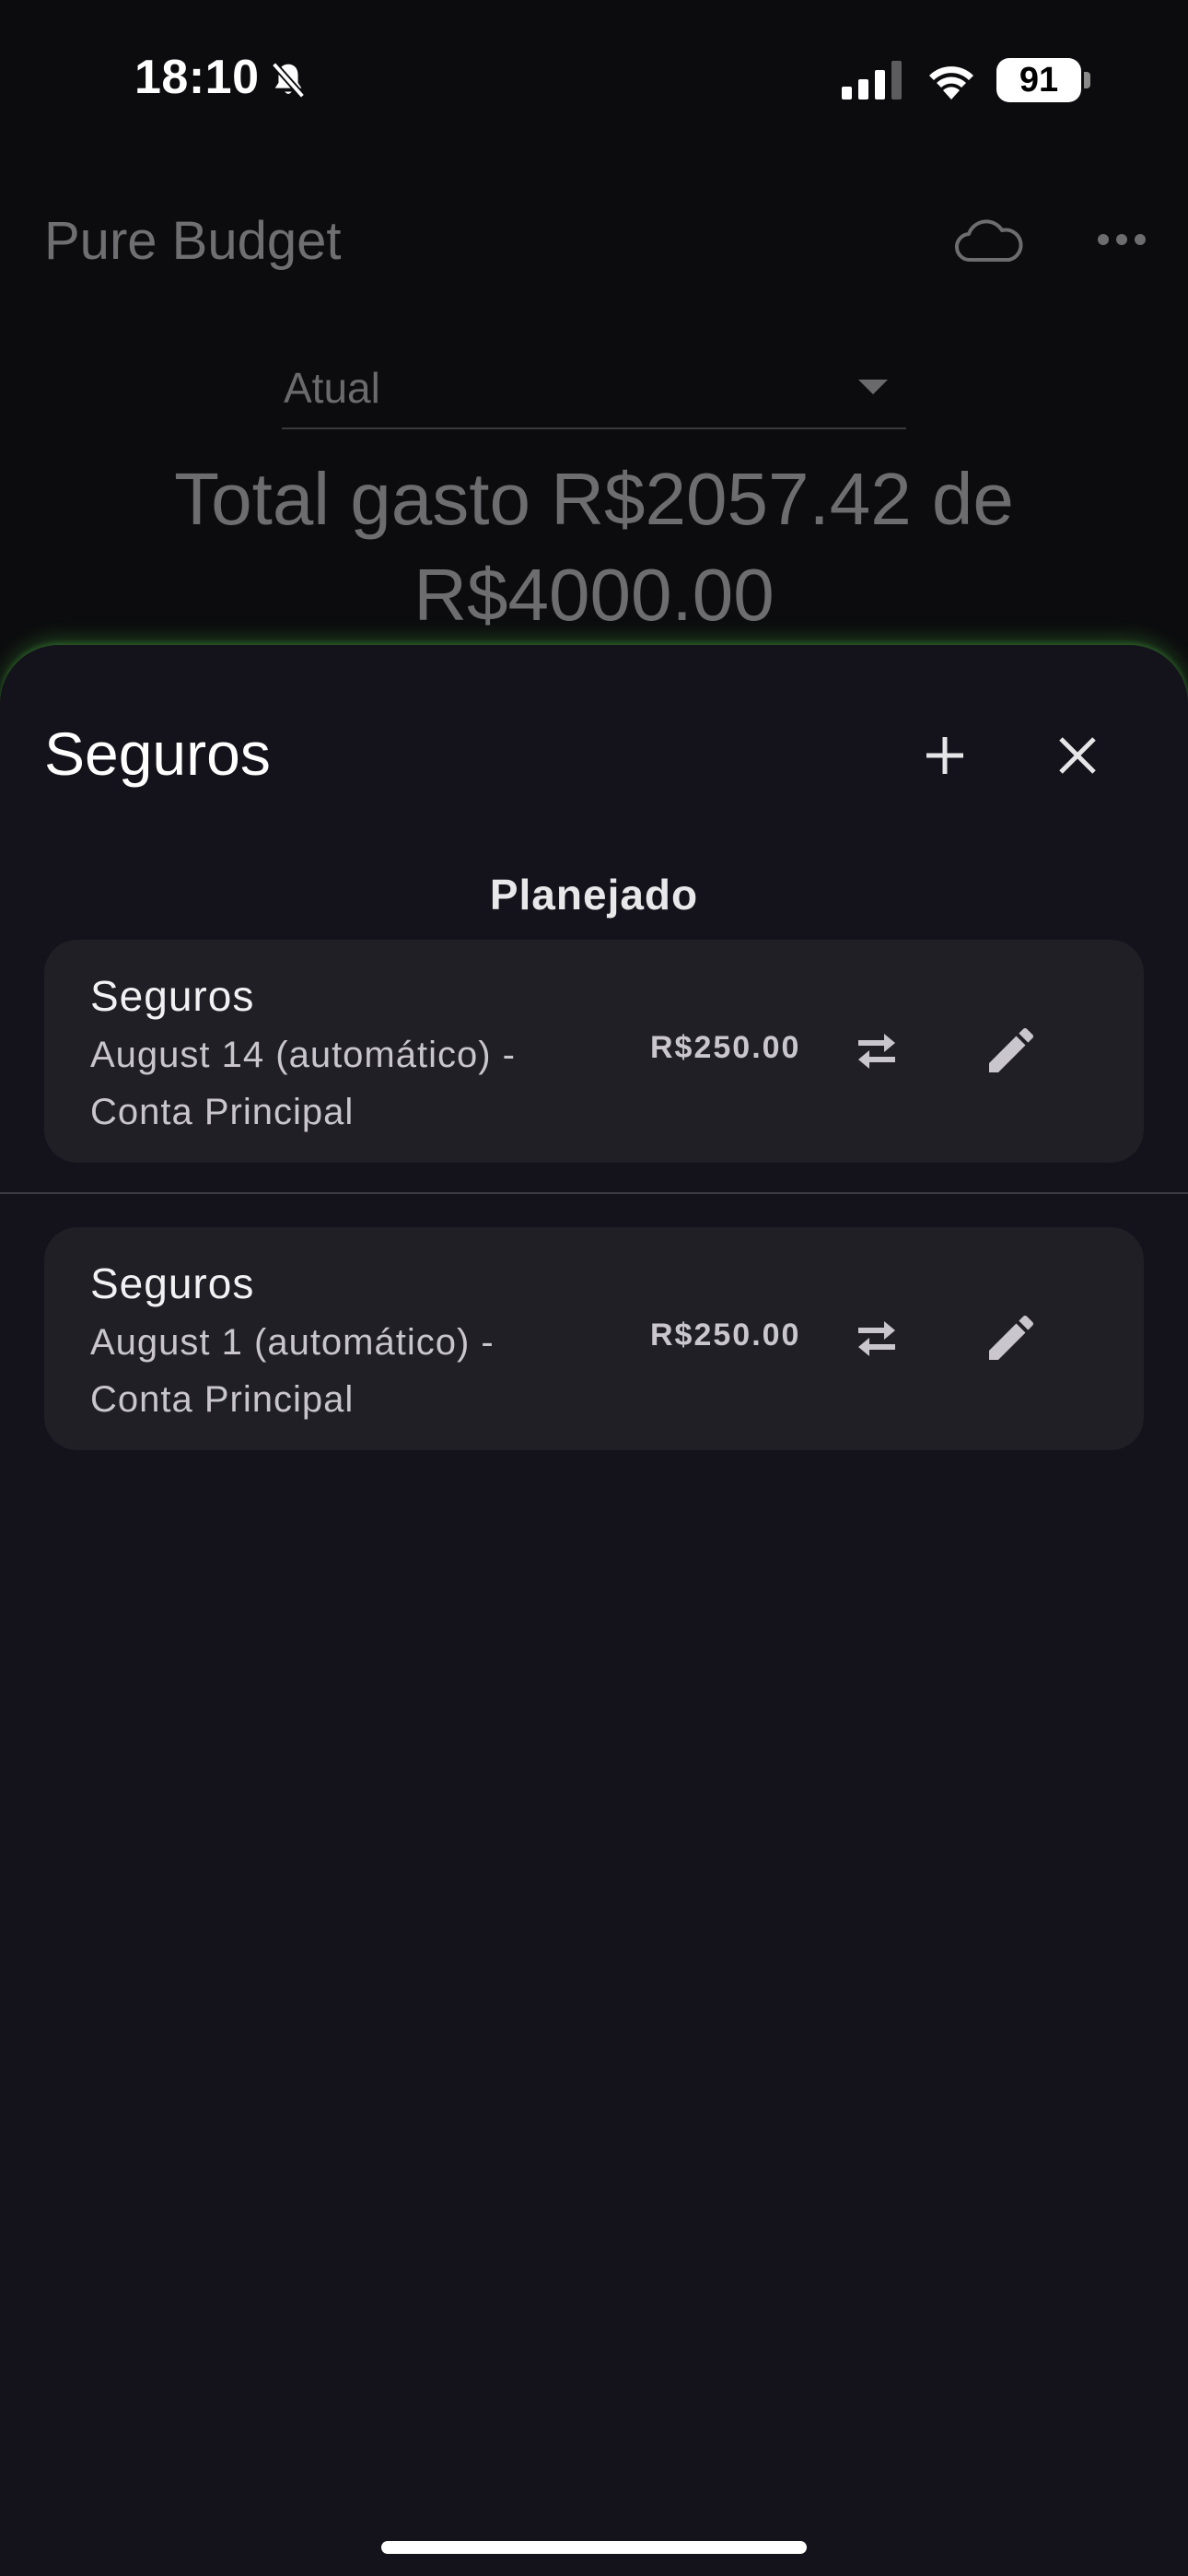  I want to click on total-budget-line: R$4000.00, so click(594, 595).